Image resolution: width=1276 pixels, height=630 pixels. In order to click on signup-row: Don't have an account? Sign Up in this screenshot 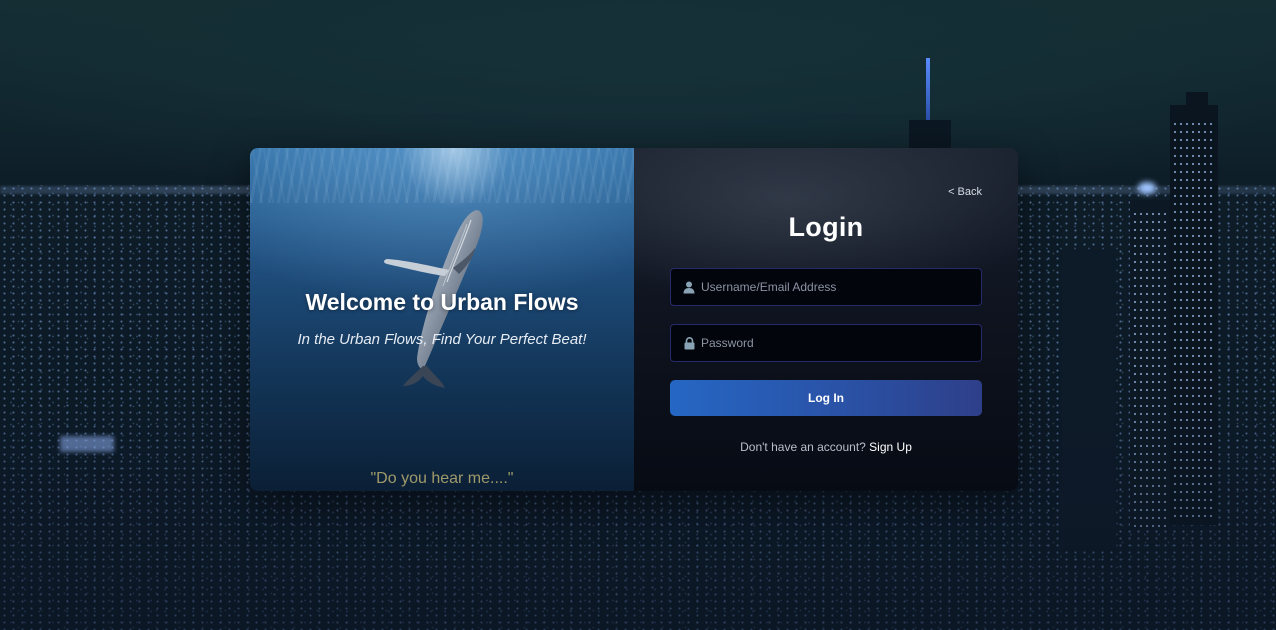, I will do `click(826, 447)`.